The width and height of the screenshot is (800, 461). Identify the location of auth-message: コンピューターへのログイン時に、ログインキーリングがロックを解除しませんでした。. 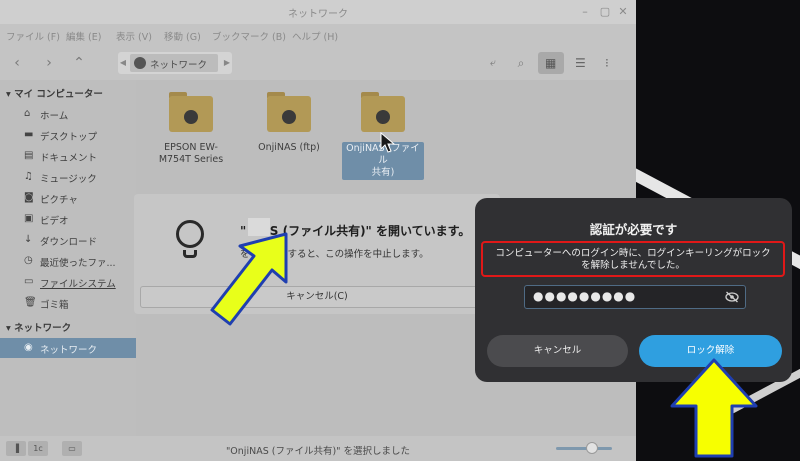
(633, 259).